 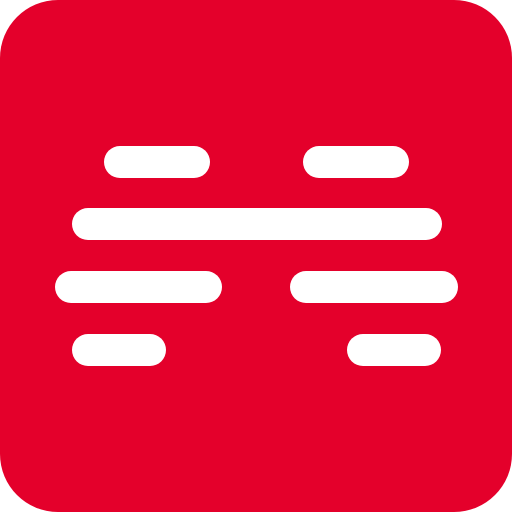 I want to click on logo-bar-lower-left, so click(x=138, y=287).